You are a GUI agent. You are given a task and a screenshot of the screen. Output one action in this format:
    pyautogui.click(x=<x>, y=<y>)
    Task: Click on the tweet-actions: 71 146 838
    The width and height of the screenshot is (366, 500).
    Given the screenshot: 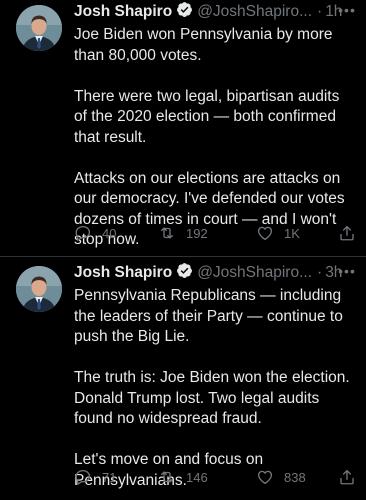 What is the action you would take?
    pyautogui.click(x=215, y=477)
    